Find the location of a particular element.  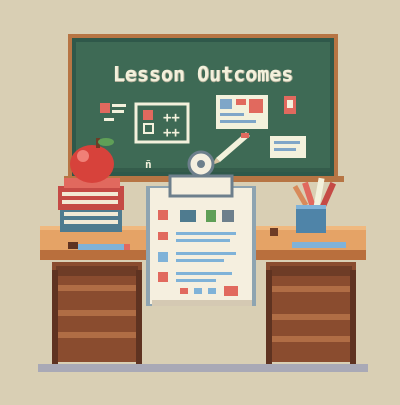

clipboard-ring-hole is located at coordinates (201, 164).